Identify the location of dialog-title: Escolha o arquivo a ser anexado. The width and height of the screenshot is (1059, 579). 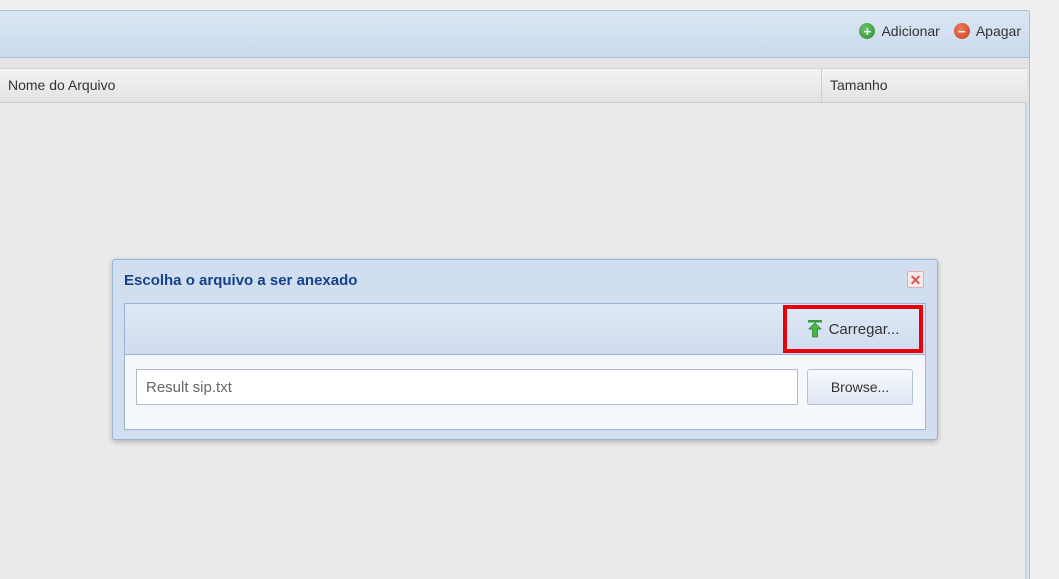
(241, 280).